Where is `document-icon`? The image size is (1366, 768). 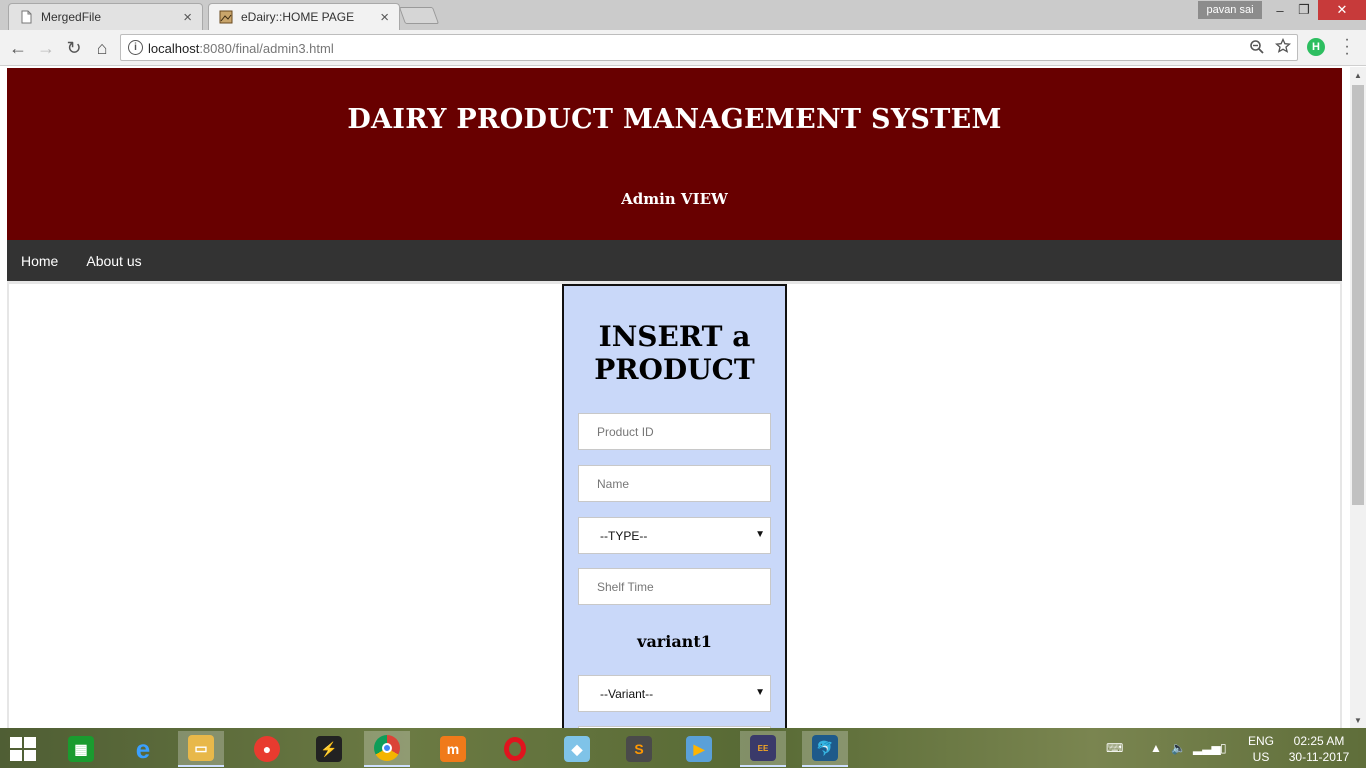
document-icon is located at coordinates (26, 17).